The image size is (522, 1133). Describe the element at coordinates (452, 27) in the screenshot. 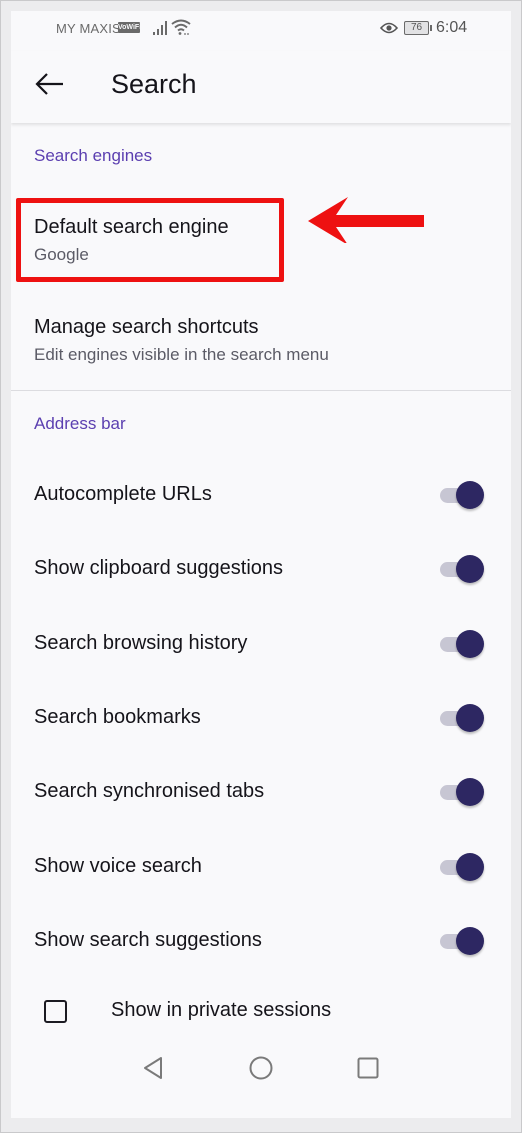

I see `clock: 6:04` at that location.